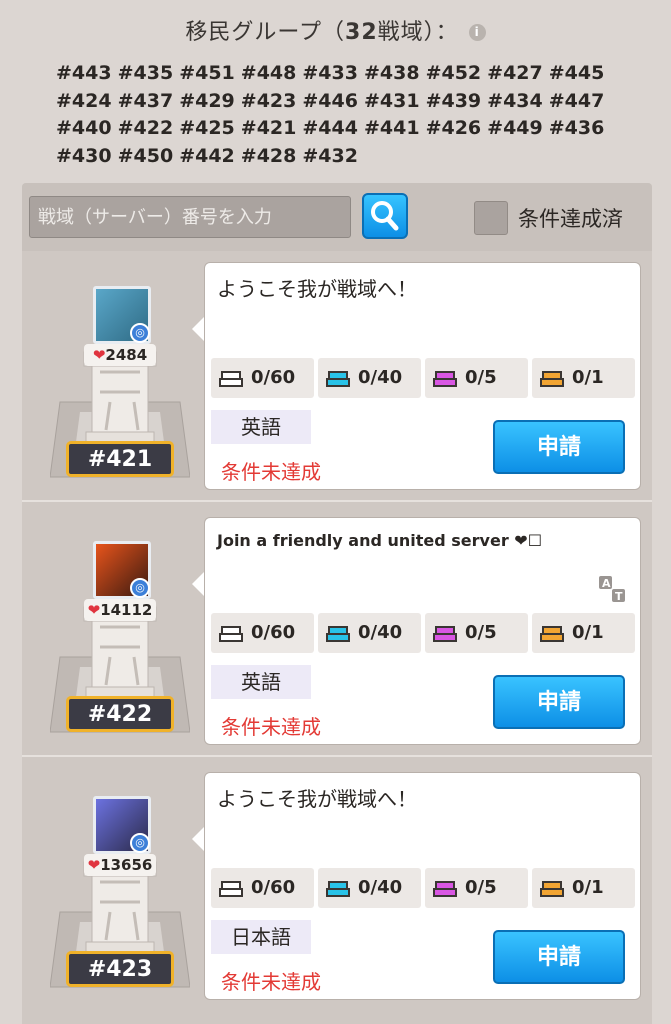  Describe the element at coordinates (335, 30) in the screenshot. I see `page-title: 移民グループ（32戦域）： i` at that location.